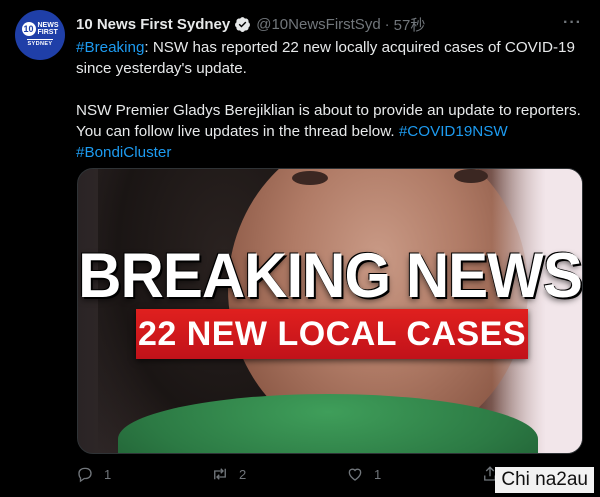 The image size is (600, 497). Describe the element at coordinates (278, 474) in the screenshot. I see `retweet-button: 2` at that location.